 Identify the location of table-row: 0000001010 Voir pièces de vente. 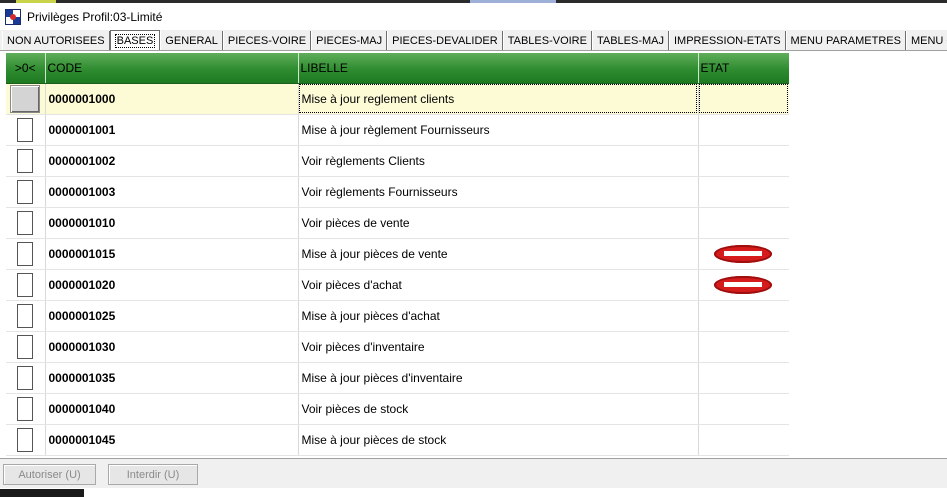
(398, 223).